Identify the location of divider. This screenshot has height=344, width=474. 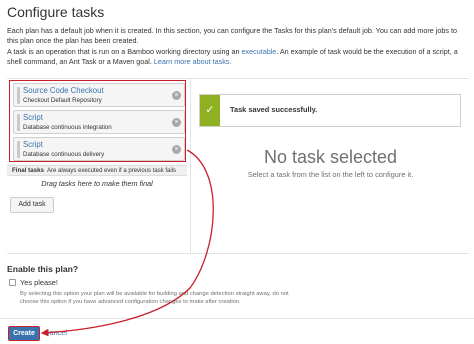
(238, 253).